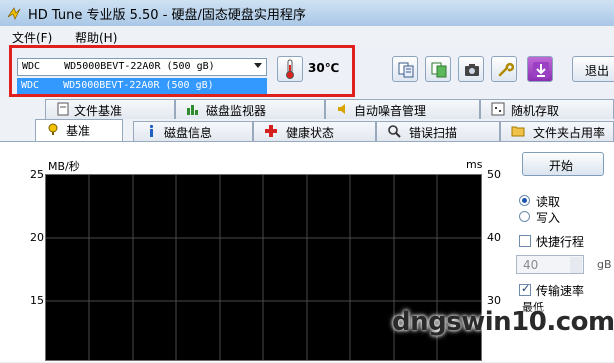 This screenshot has width=614, height=363. I want to click on tab-disk-monitor: 磁盘监视器, so click(250, 109).